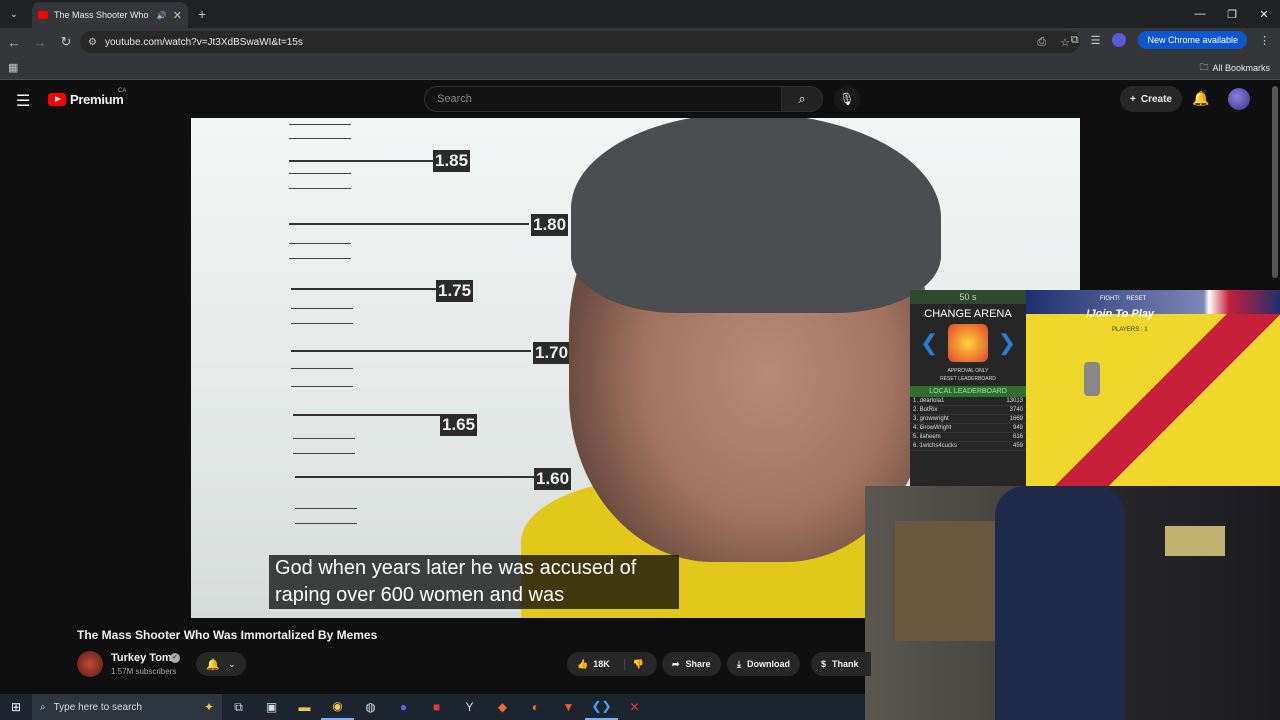 The image size is (1280, 720). I want to click on ruler-label: 1.80, so click(550, 225).